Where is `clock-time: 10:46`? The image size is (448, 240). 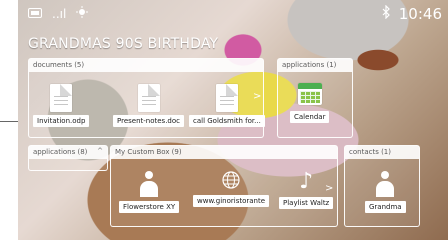
clock-time: 10:46 is located at coordinates (420, 14).